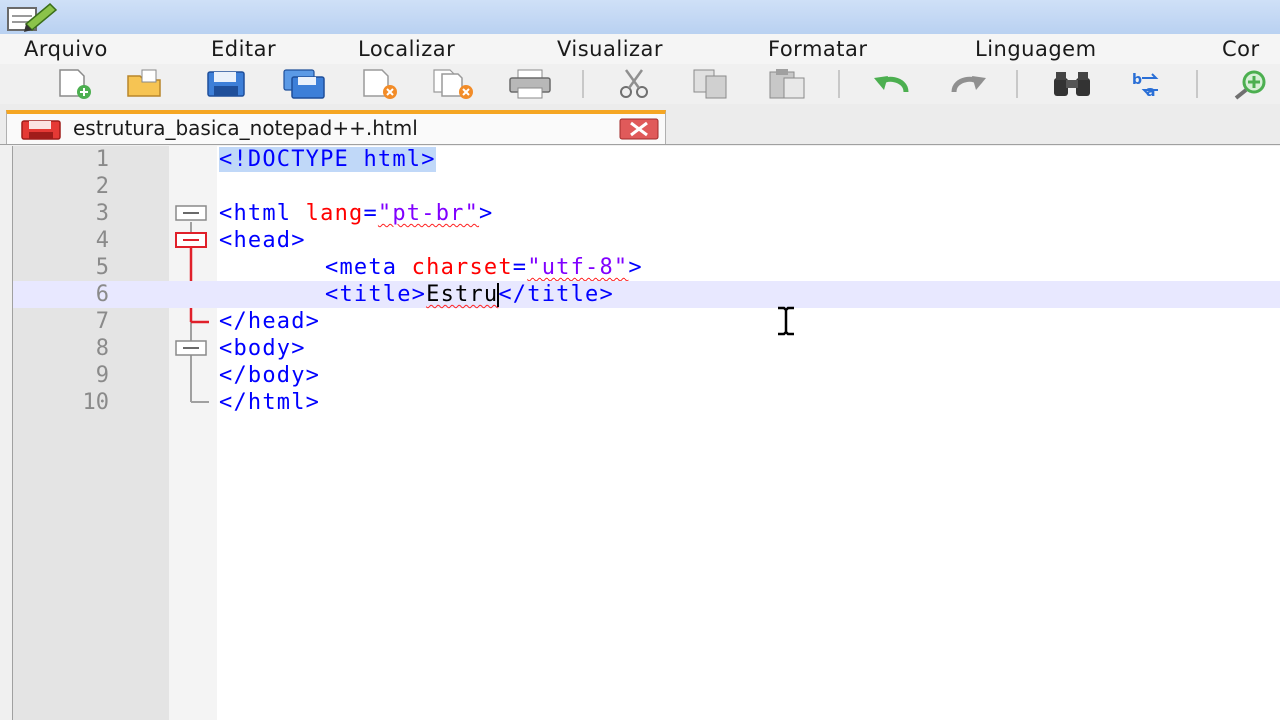 The image size is (1280, 720). Describe the element at coordinates (304, 84) in the screenshot. I see `save-all-icon` at that location.